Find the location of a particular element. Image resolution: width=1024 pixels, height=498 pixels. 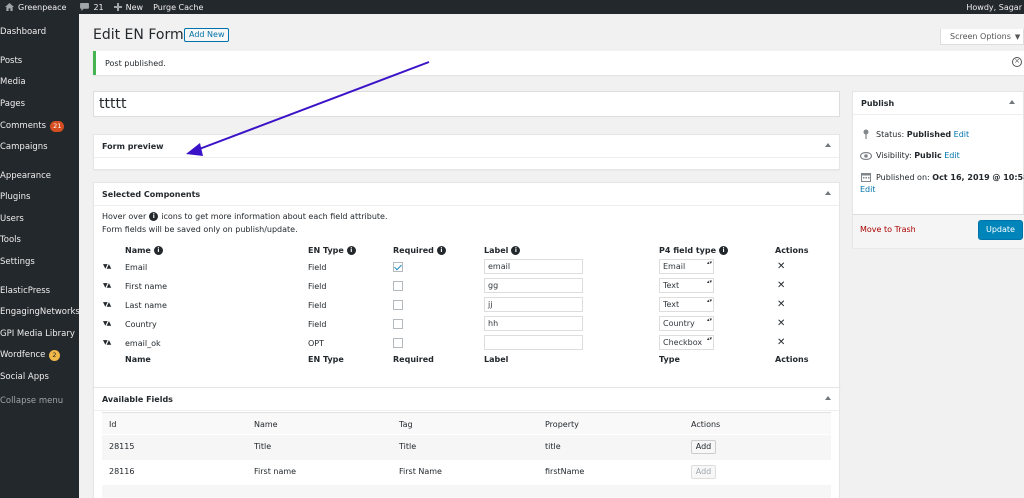

annotation-arrow-icon is located at coordinates (308, 108).